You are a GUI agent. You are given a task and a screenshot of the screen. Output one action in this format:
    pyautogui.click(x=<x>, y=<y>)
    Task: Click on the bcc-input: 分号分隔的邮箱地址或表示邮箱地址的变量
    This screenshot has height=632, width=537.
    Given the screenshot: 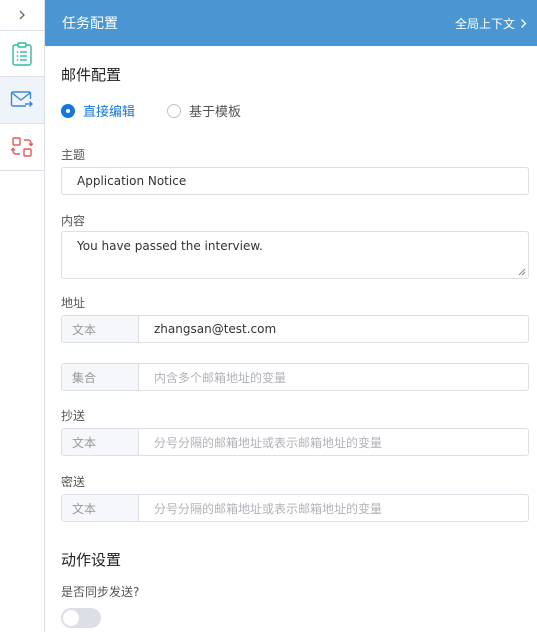 What is the action you would take?
    pyautogui.click(x=333, y=508)
    